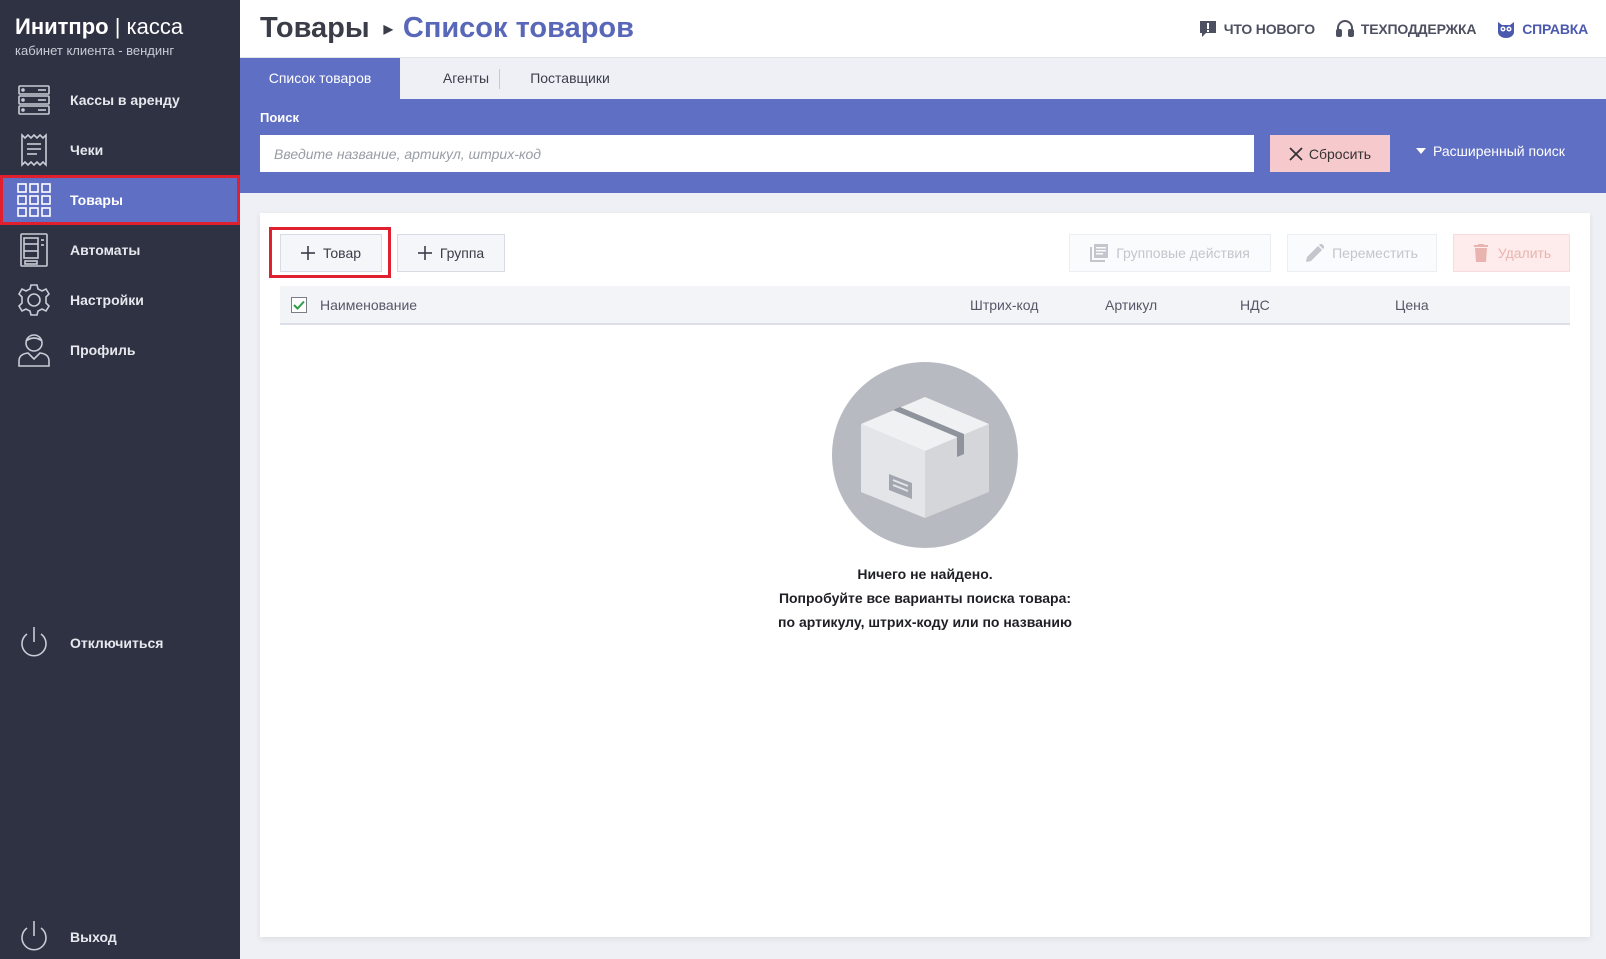 The height and width of the screenshot is (959, 1606). Describe the element at coordinates (368, 305) in the screenshot. I see `column-header-name: Наименование` at that location.